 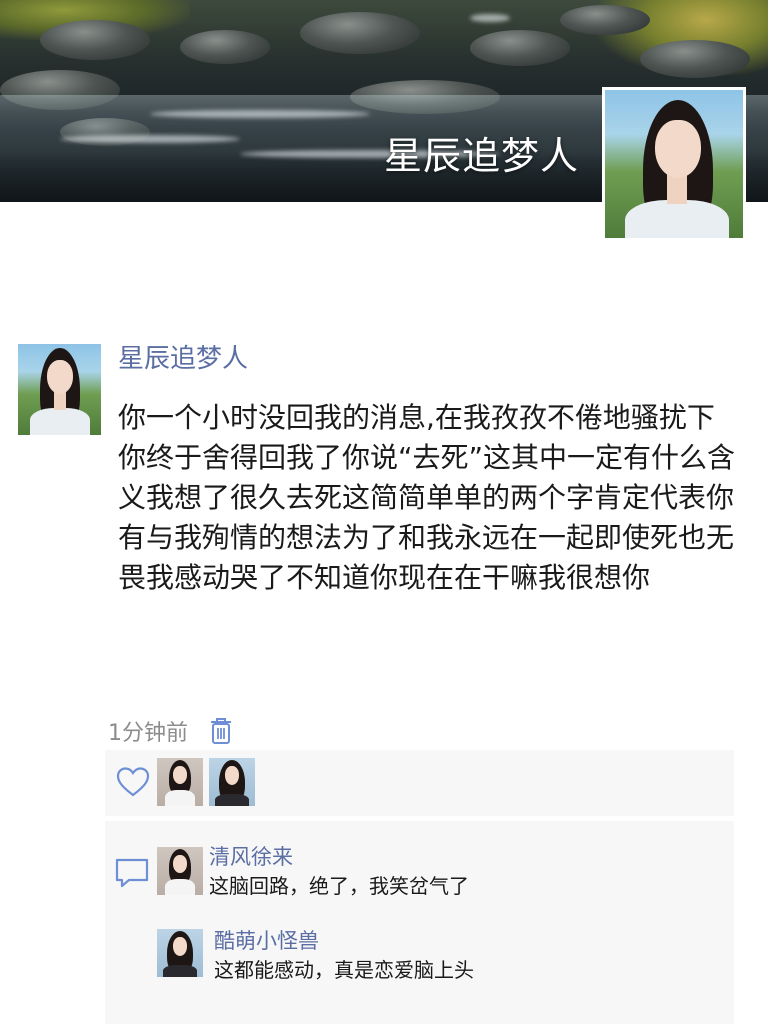 What do you see at coordinates (133, 782) in the screenshot?
I see `heart-outline-icon` at bounding box center [133, 782].